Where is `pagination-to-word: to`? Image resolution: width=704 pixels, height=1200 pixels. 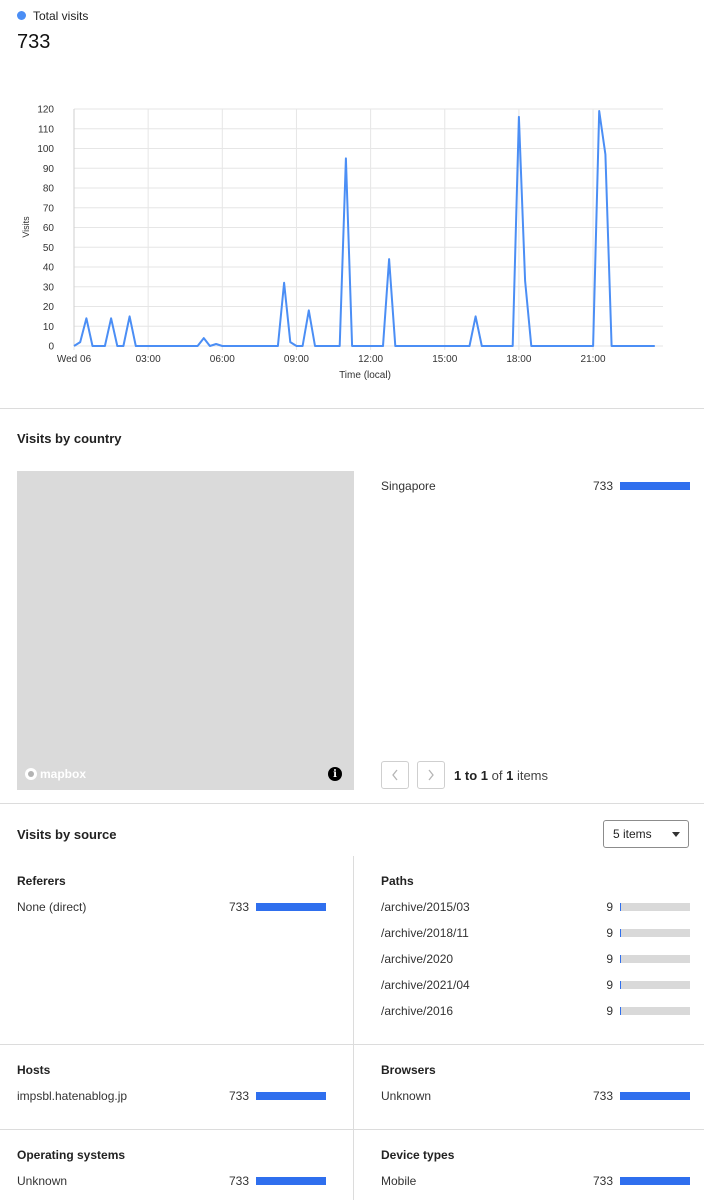 pagination-to-word: to is located at coordinates (471, 775).